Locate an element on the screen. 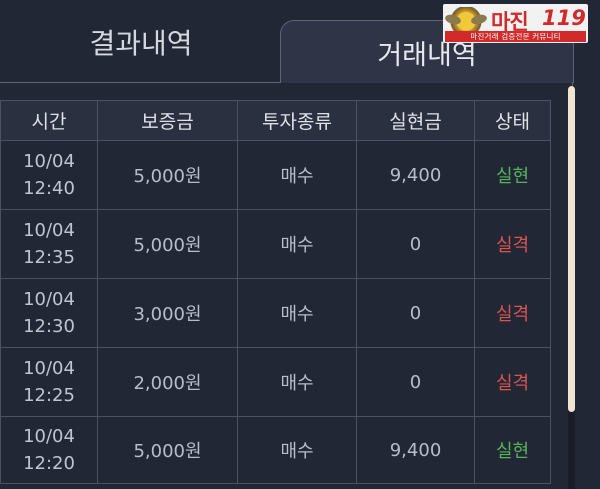 Image resolution: width=600 pixels, height=489 pixels. cell-deposit: 3,000원 is located at coordinates (167, 313).